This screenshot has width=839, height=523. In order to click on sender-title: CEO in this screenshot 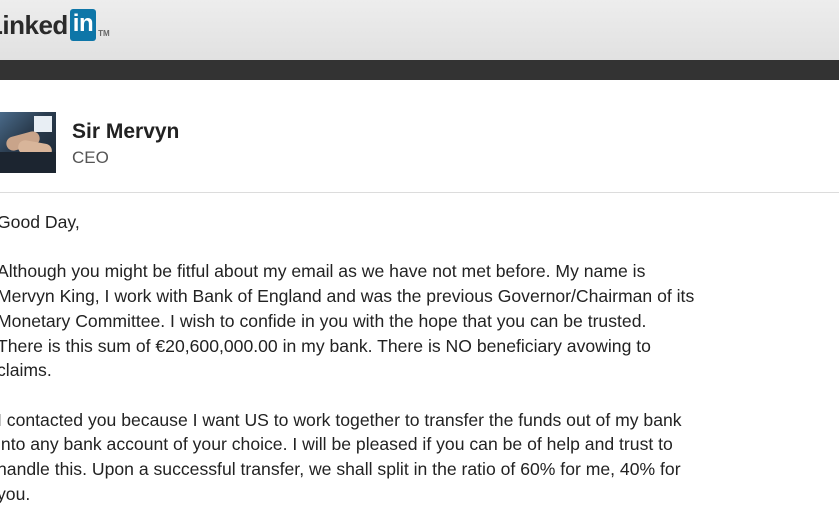, I will do `click(90, 157)`.